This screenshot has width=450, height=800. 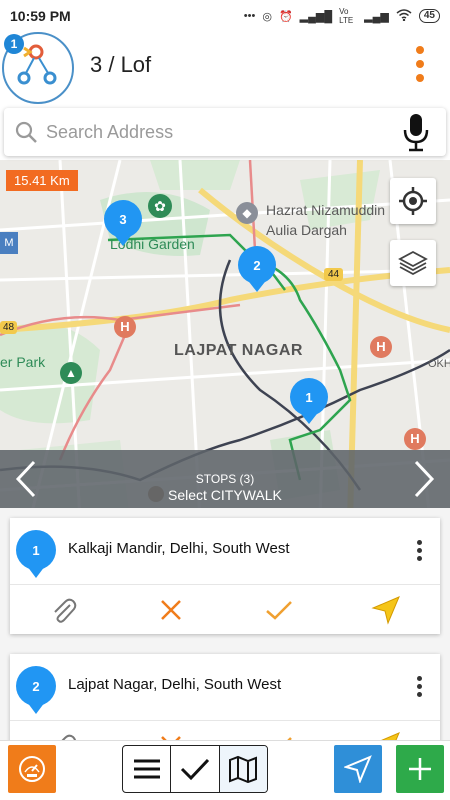 I want to click on search-bar, so click(x=225, y=132).